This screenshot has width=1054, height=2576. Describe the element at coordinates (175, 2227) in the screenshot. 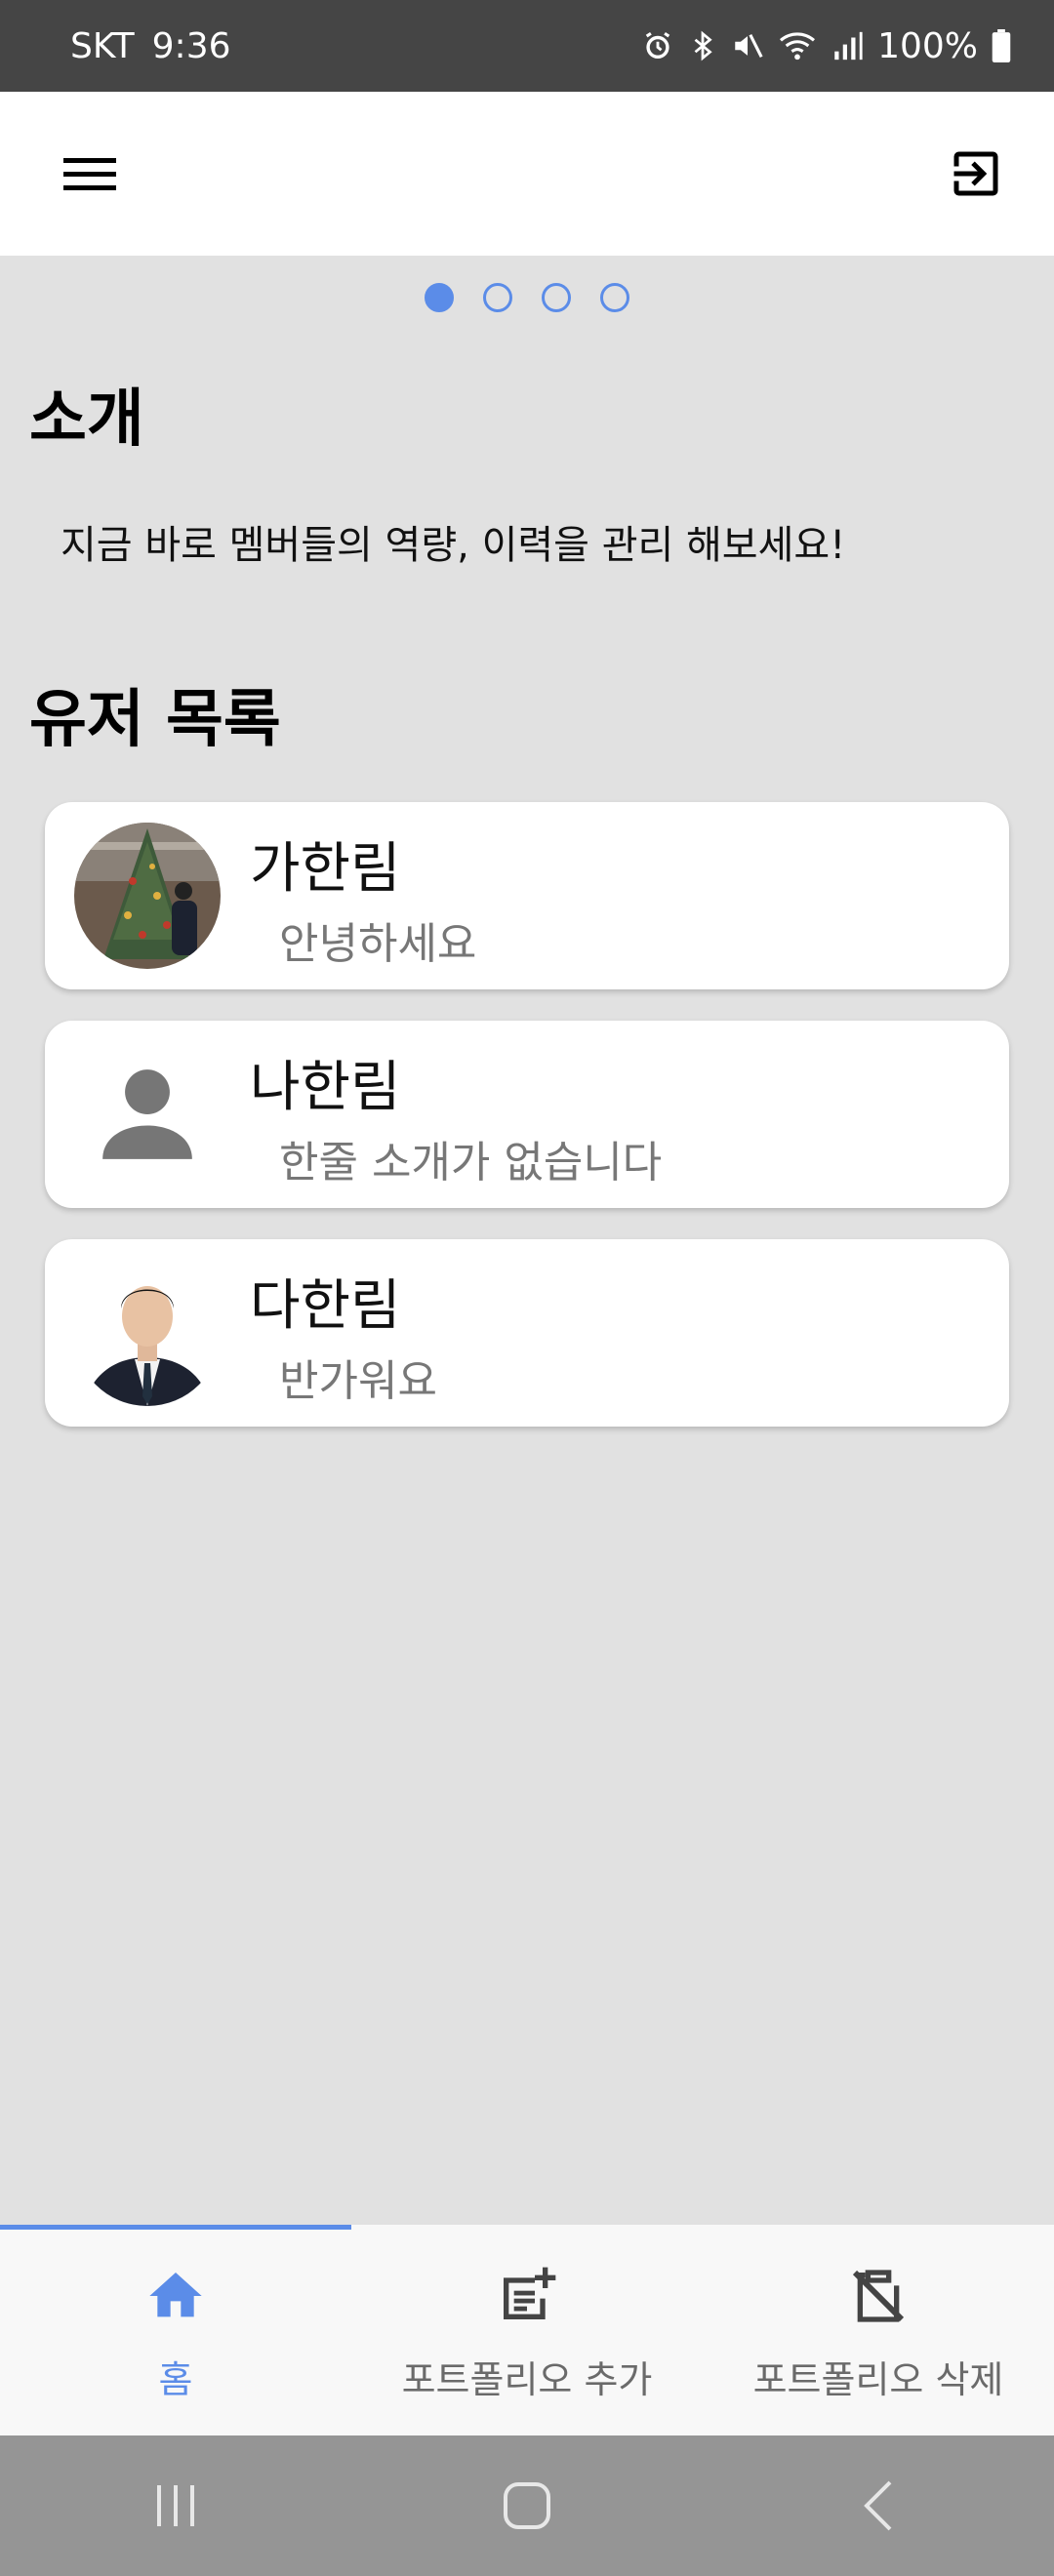

I see `active-tab-indicator` at that location.